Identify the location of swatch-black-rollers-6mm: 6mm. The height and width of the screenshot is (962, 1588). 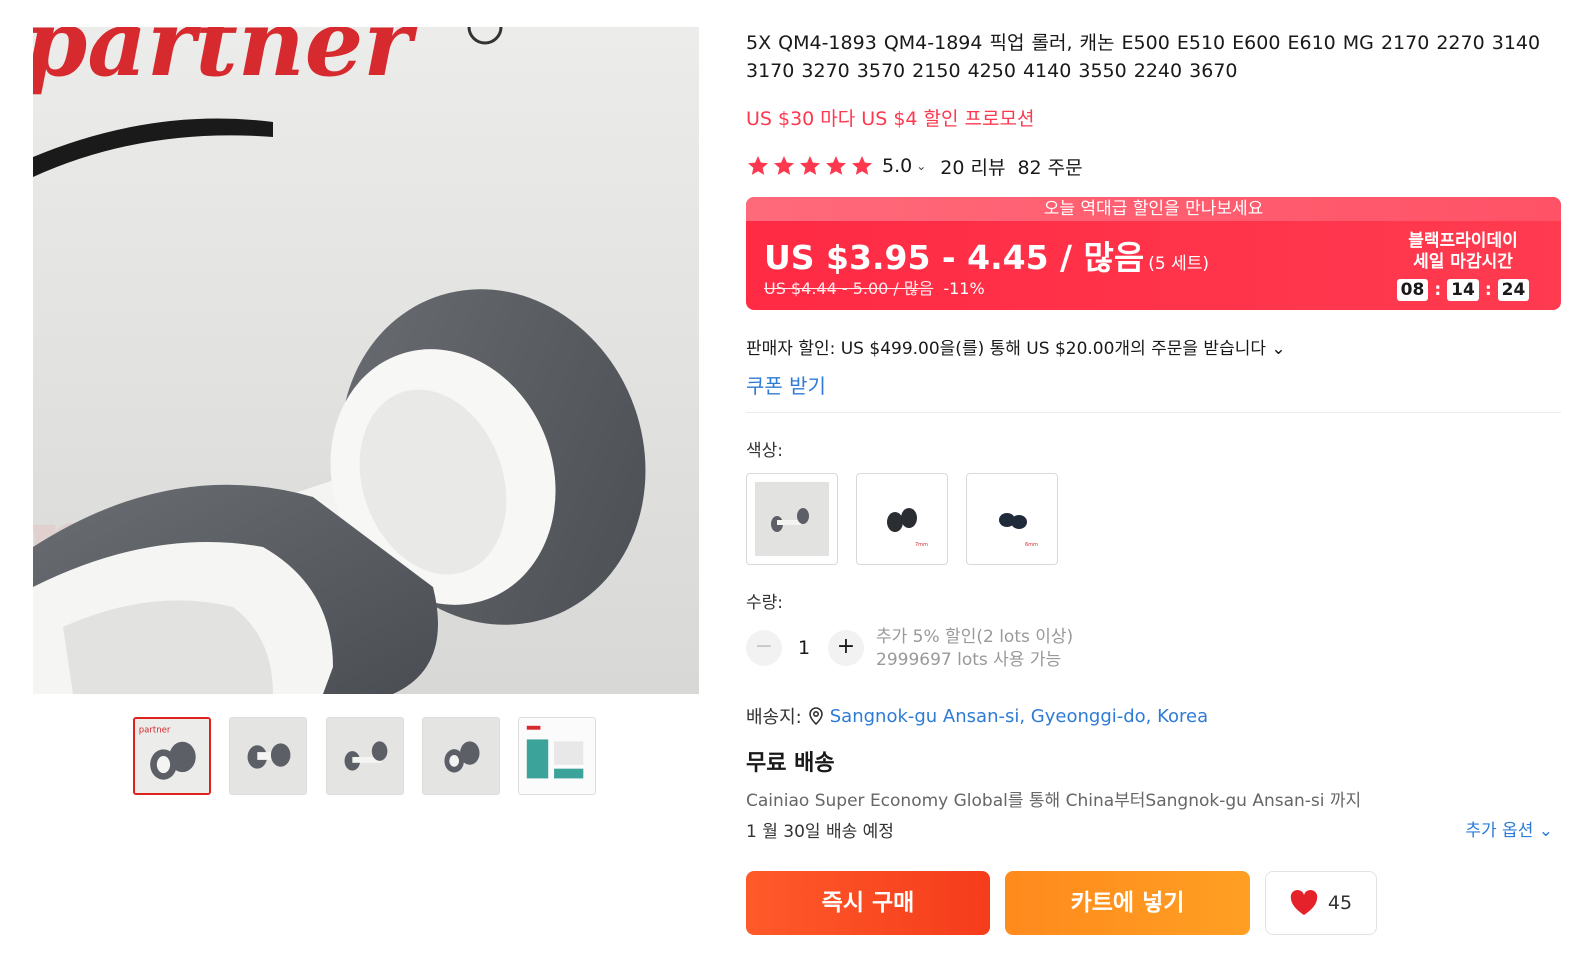
(1012, 519).